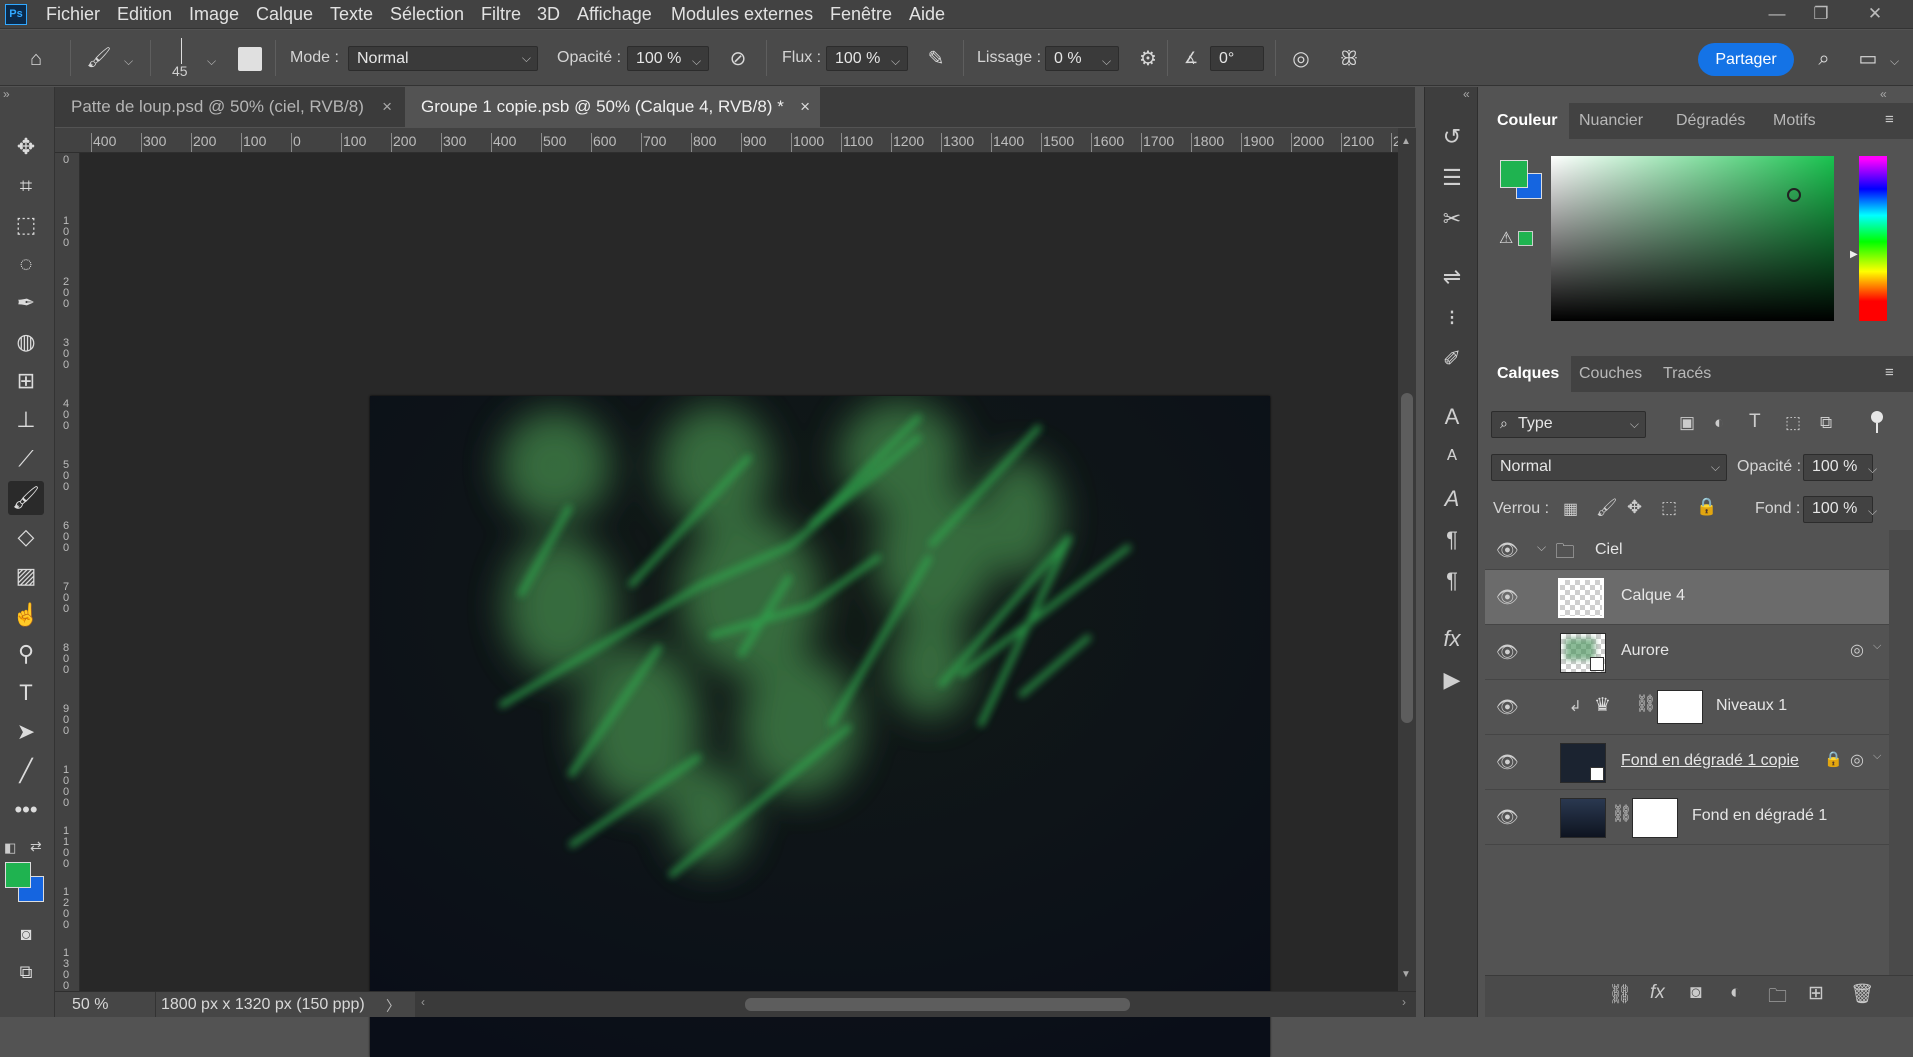  Describe the element at coordinates (443, 58) in the screenshot. I see `mode-select: Normal ⌵` at that location.